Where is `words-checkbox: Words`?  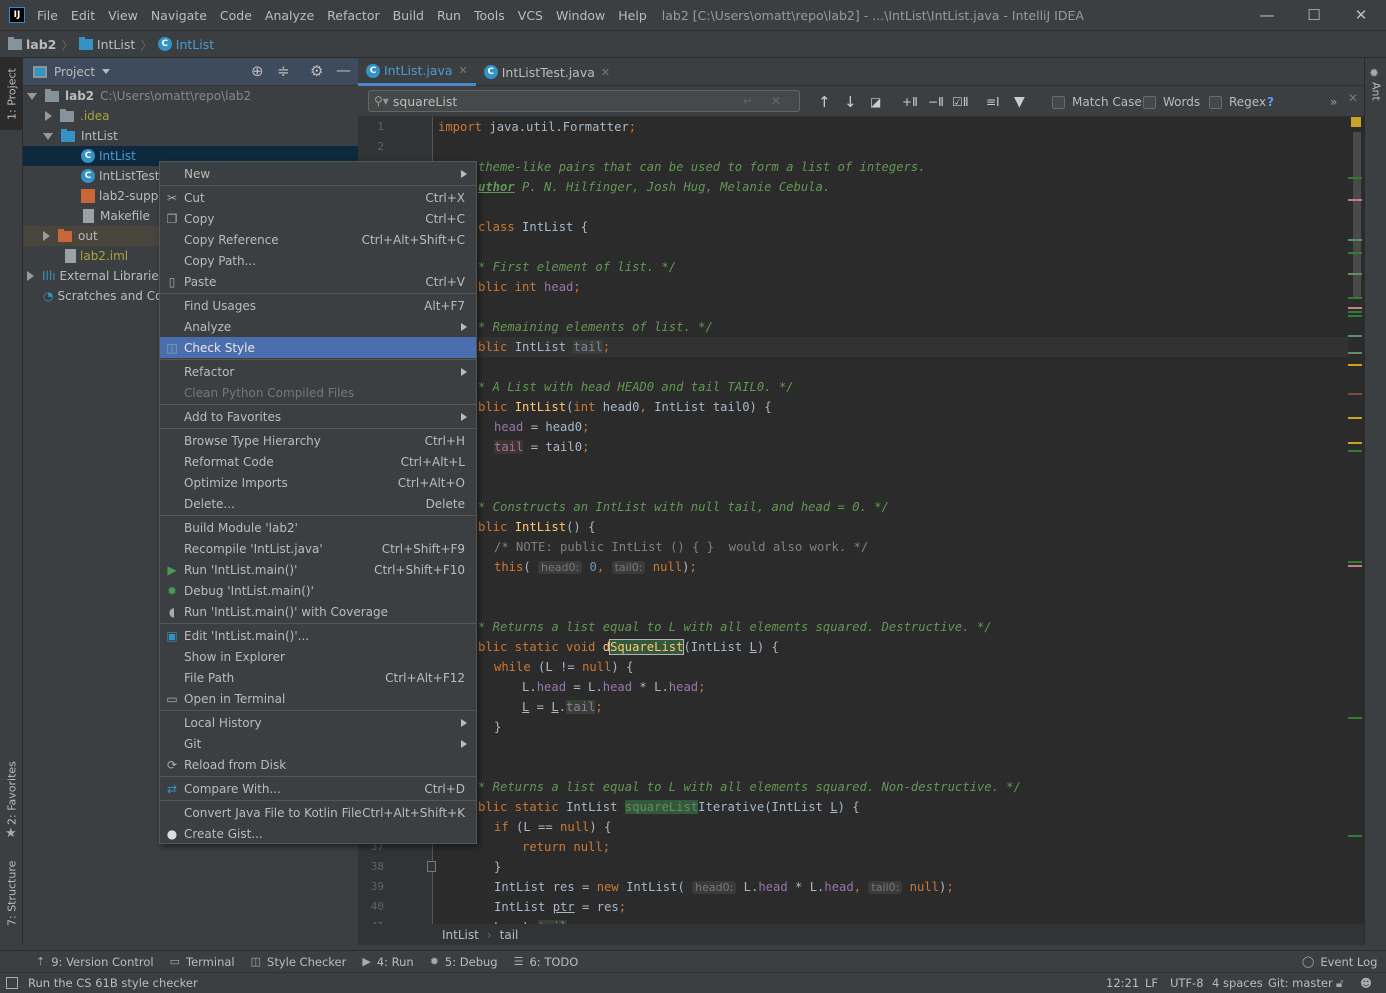 words-checkbox: Words is located at coordinates (1171, 102).